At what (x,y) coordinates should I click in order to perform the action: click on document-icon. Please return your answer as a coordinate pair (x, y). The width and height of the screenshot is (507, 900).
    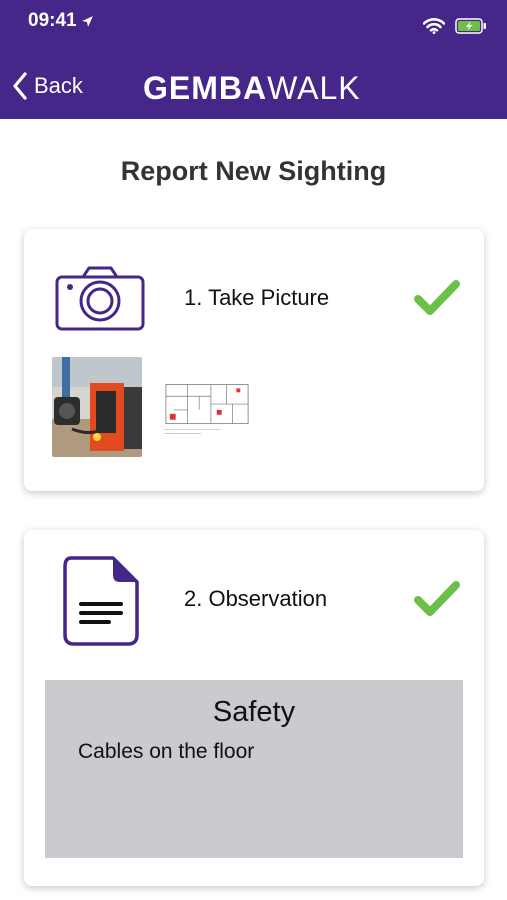
    Looking at the image, I should click on (101, 601).